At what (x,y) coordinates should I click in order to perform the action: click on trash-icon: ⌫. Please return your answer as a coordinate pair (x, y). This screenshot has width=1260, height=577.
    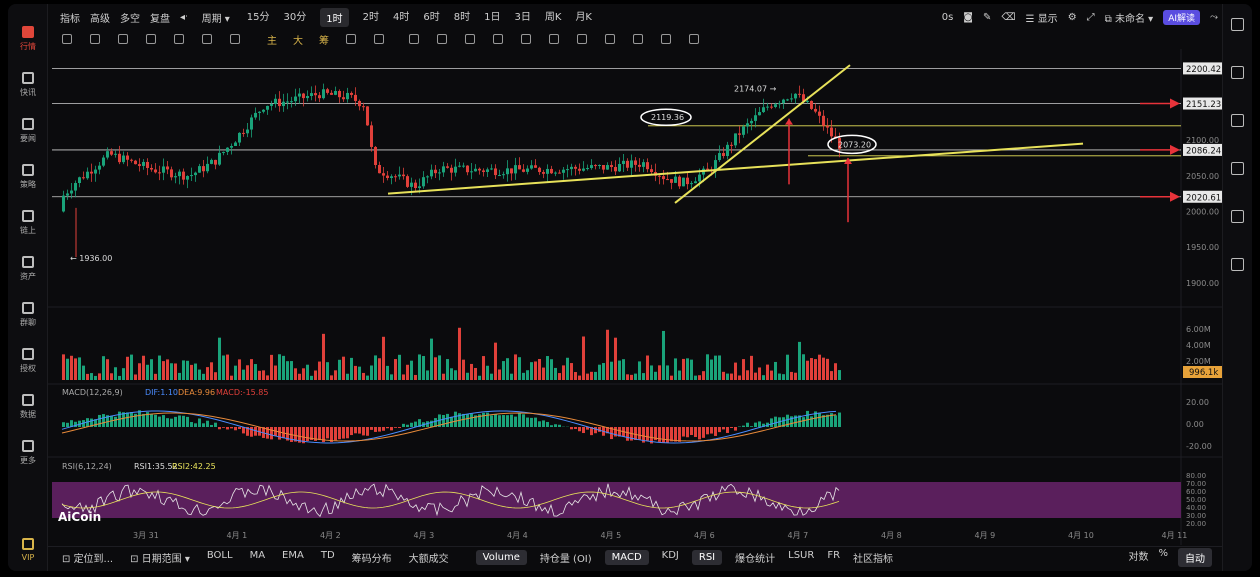
    Looking at the image, I should click on (1008, 17).